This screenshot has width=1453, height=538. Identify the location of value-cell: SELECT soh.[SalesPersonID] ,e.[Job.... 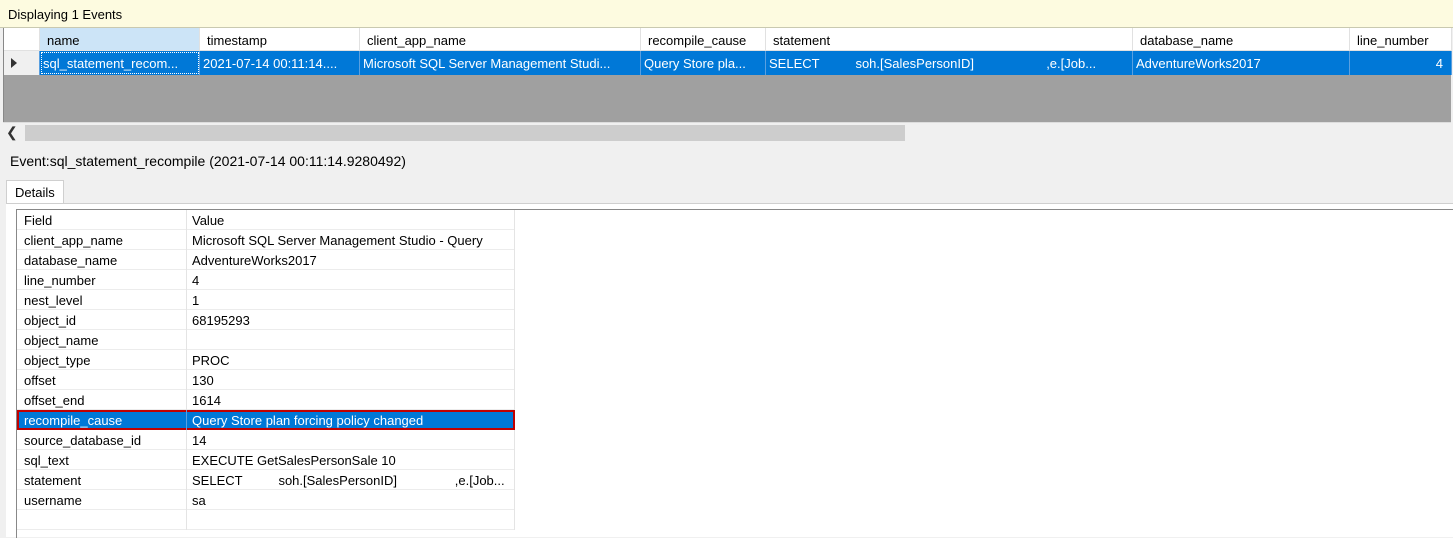
(351, 480).